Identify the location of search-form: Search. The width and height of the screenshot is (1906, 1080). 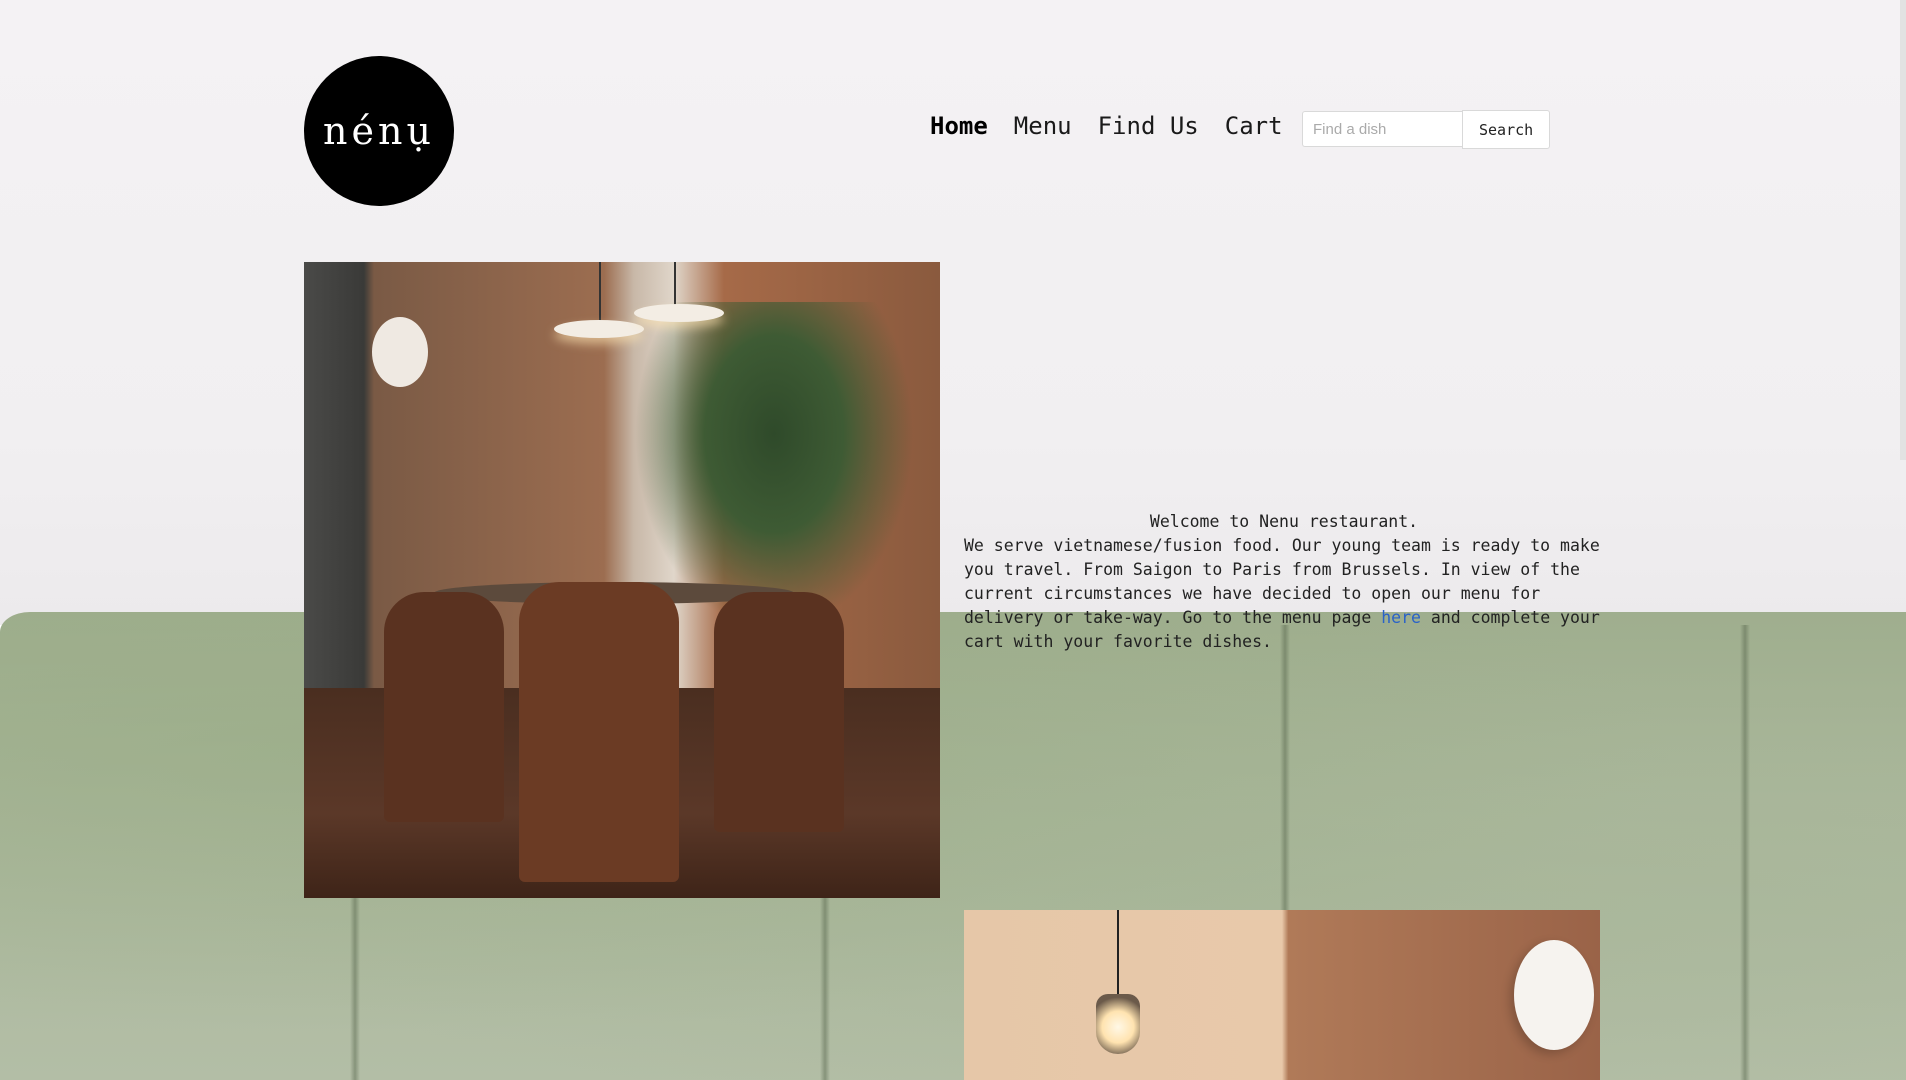
(1426, 129).